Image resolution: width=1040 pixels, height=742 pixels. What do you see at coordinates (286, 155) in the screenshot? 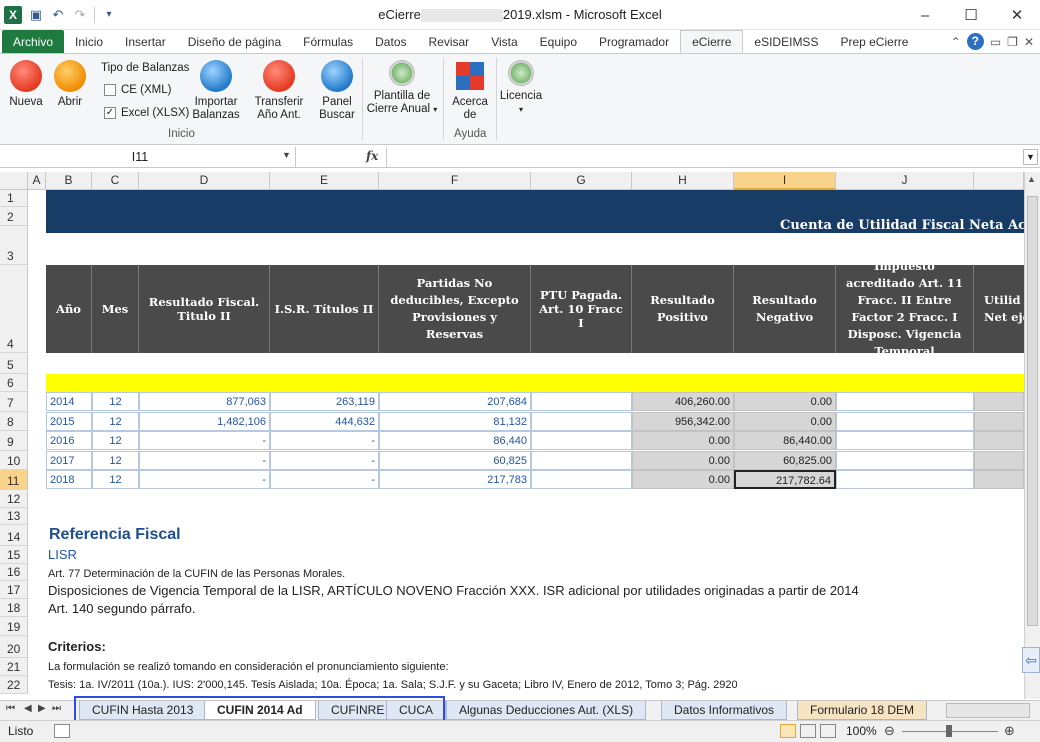
I see `name-box-dropdown-icon: ▼` at bounding box center [286, 155].